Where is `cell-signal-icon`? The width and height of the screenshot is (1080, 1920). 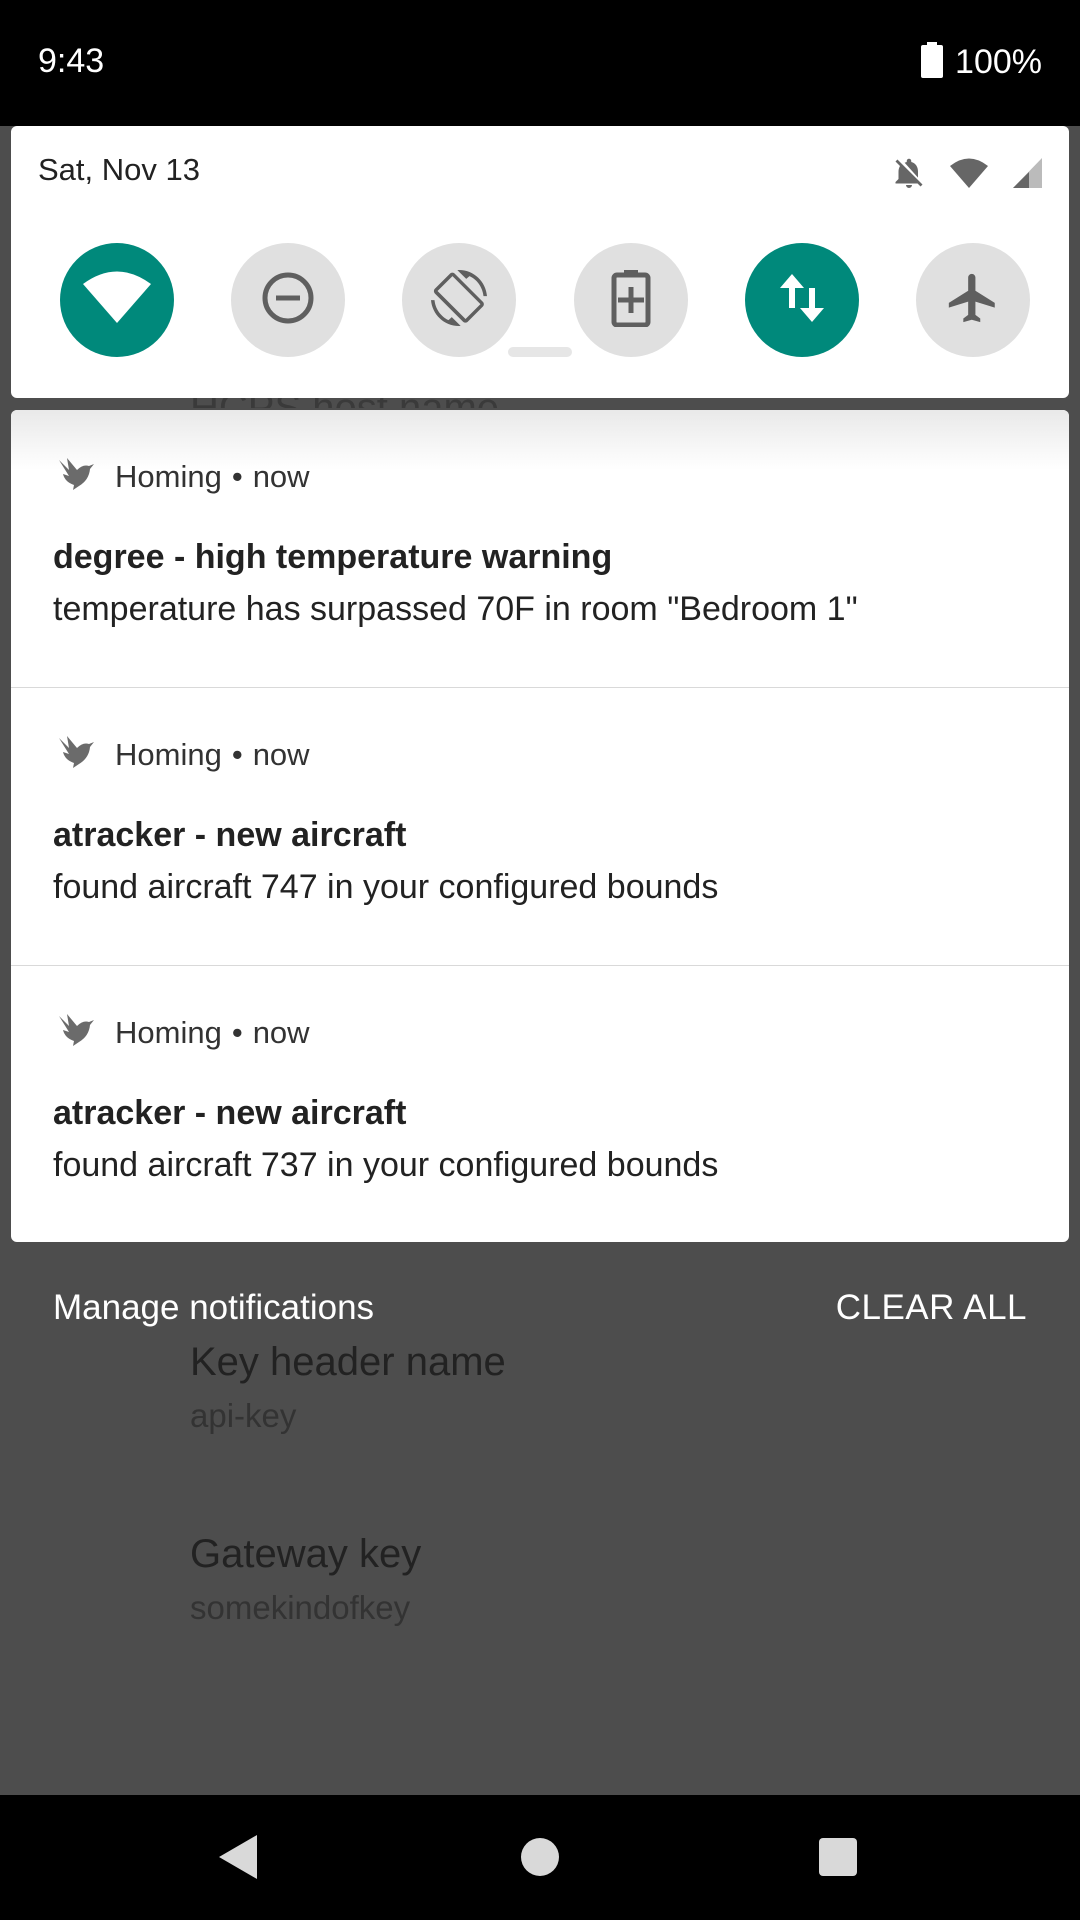
cell-signal-icon is located at coordinates (1027, 175).